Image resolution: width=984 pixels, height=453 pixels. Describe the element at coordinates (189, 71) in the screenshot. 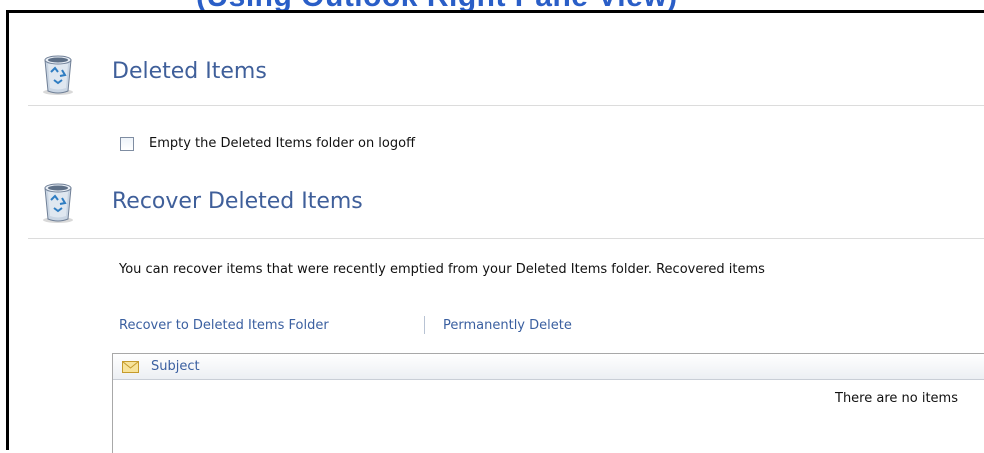

I see `deleted-items-title: Deleted Items` at that location.